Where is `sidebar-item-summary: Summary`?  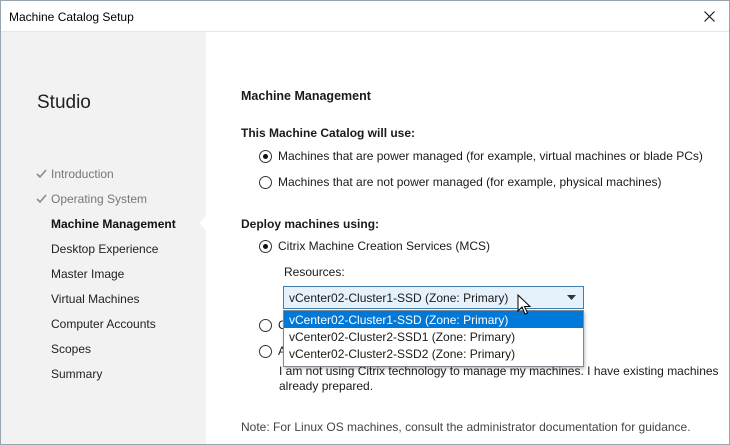
sidebar-item-summary: Summary is located at coordinates (76, 374).